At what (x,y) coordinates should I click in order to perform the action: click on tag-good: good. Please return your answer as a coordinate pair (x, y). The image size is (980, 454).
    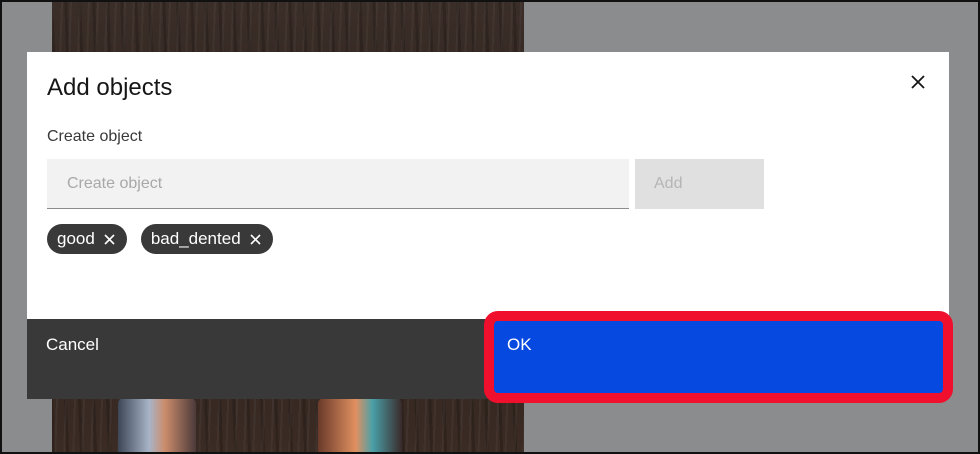
    Looking at the image, I should click on (87, 239).